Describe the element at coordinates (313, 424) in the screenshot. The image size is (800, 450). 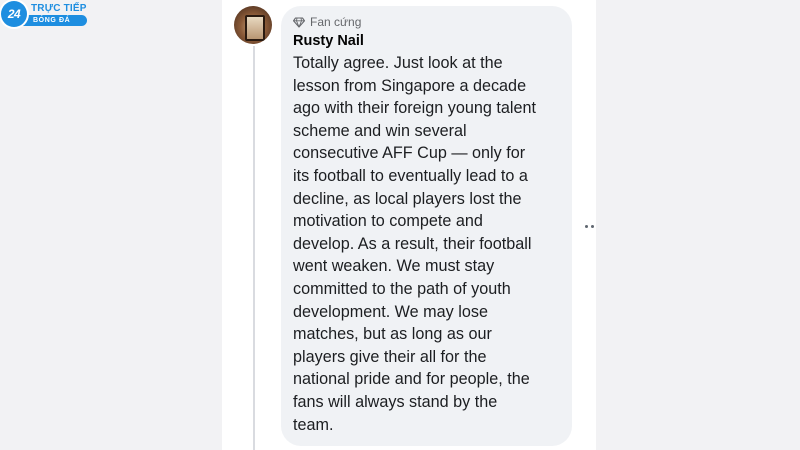
I see `comment-line: team.` at that location.